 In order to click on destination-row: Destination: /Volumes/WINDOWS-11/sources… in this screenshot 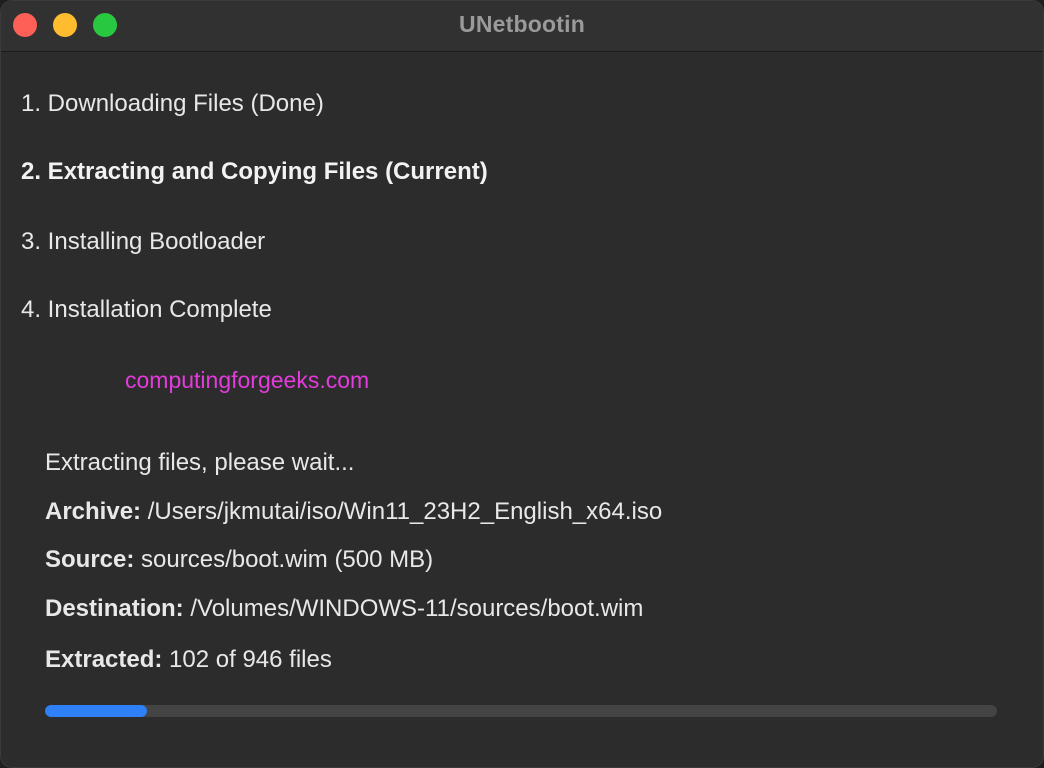, I will do `click(344, 609)`.